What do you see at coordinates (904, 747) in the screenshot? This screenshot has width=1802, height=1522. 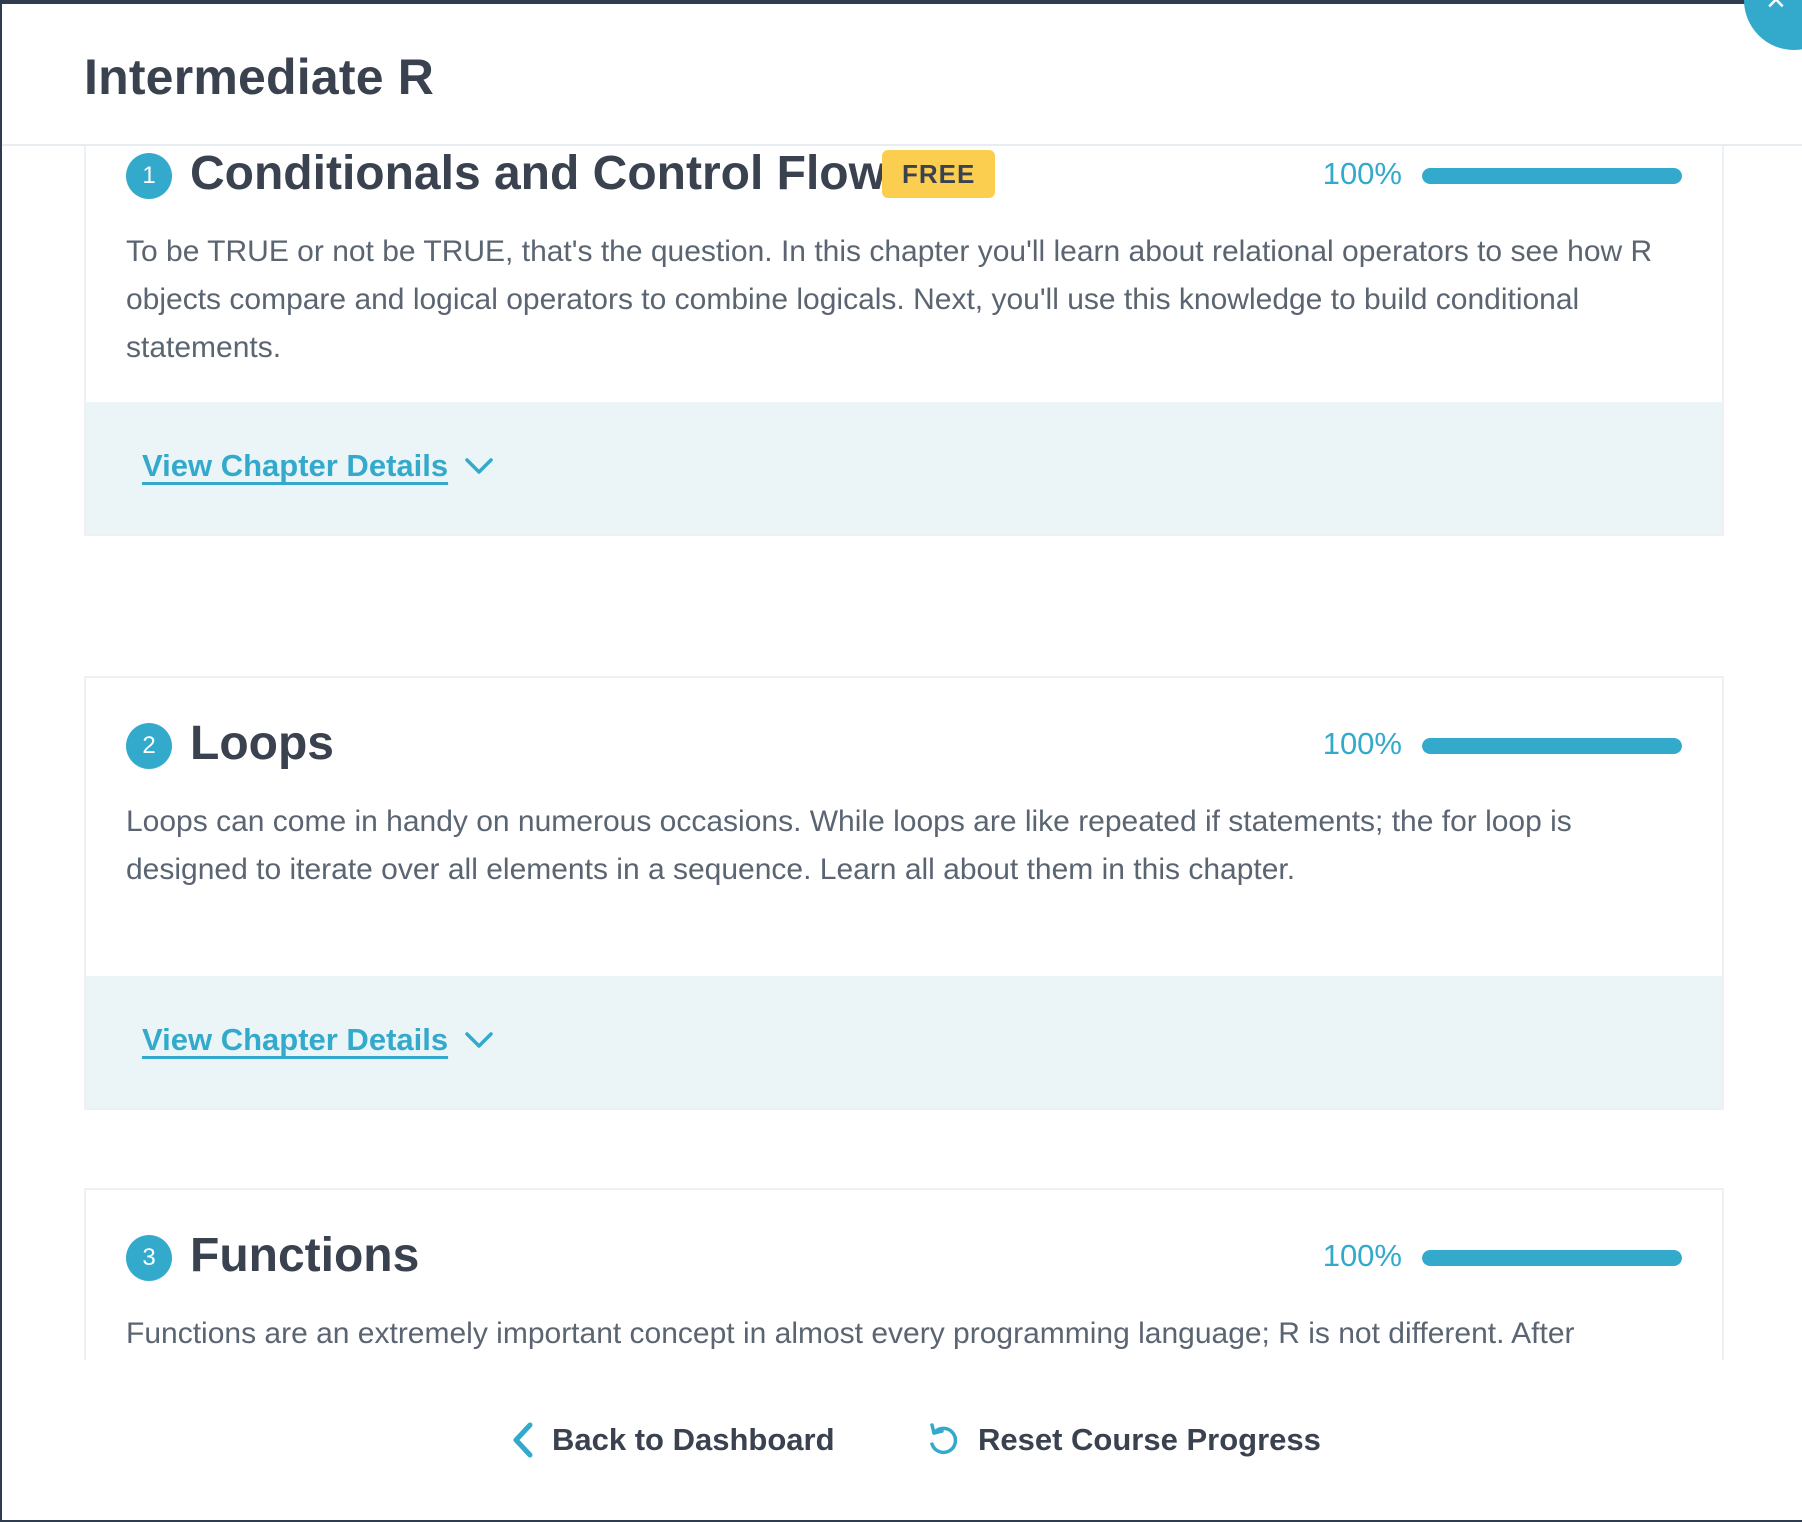 I see `chapter-header: 2 Loops 100%` at bounding box center [904, 747].